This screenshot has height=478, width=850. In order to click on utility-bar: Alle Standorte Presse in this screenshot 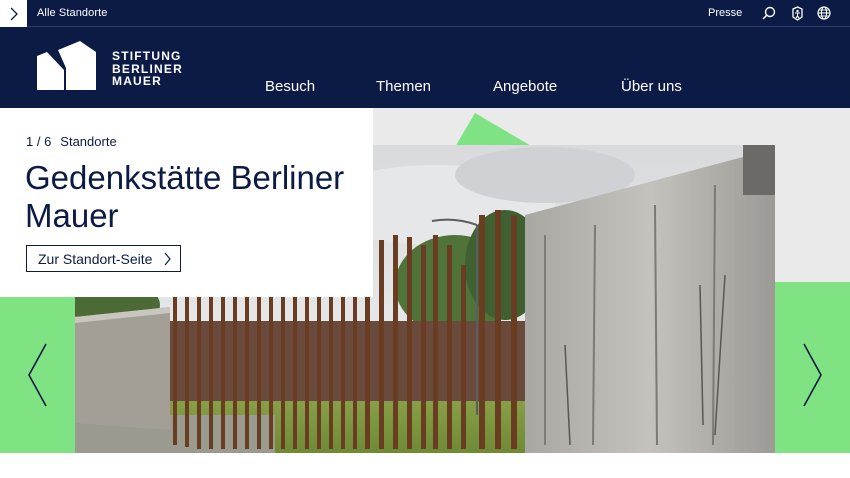, I will do `click(425, 13)`.